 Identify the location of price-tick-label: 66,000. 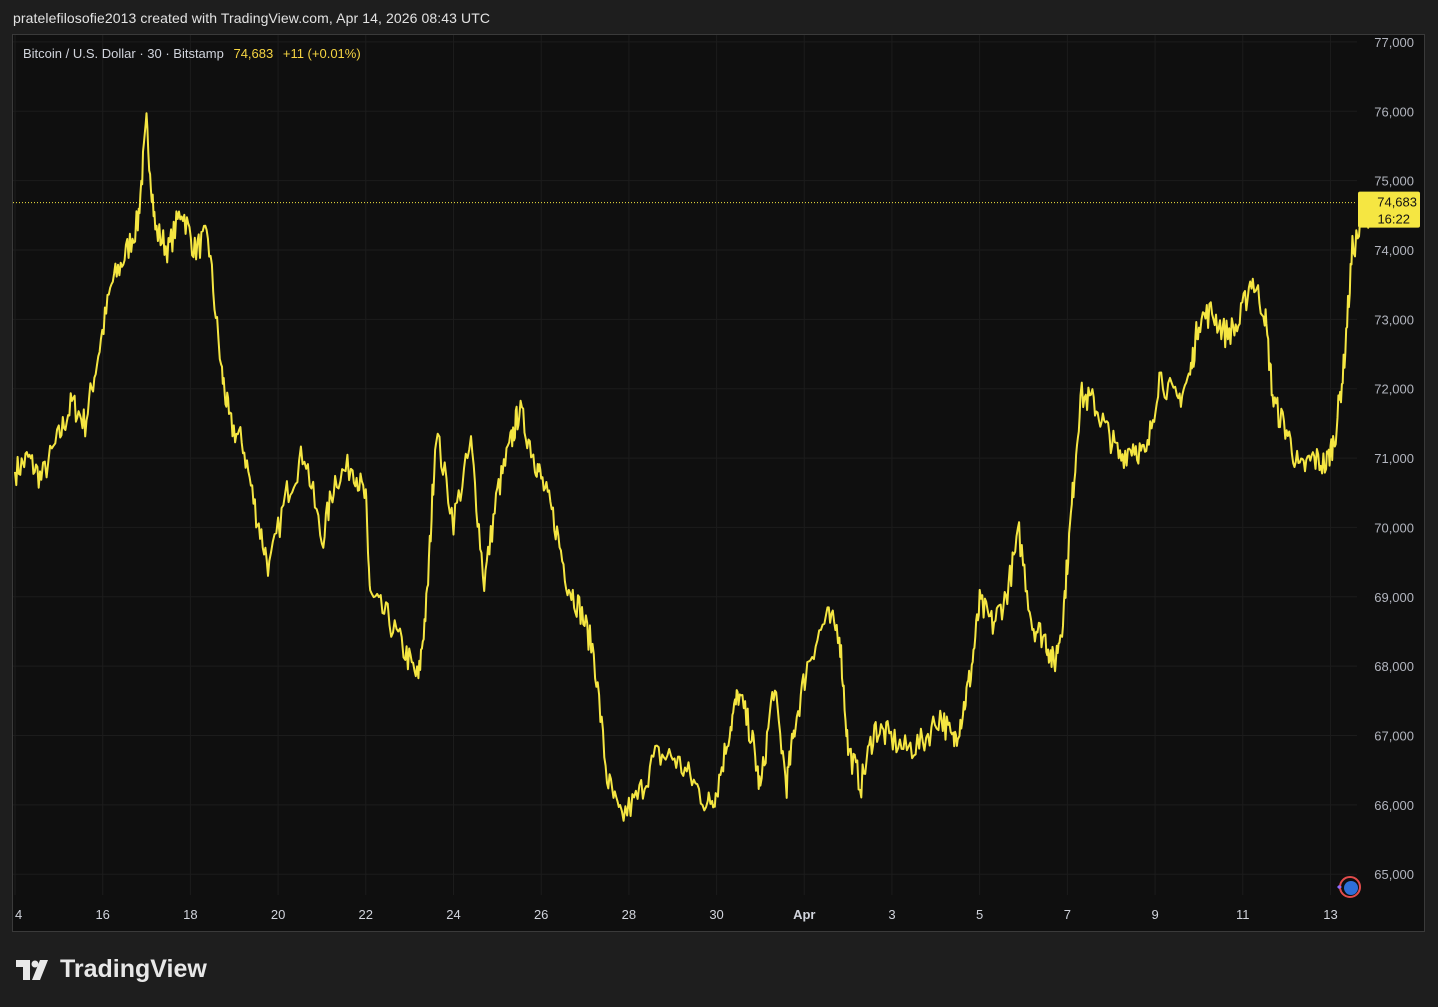
(1394, 805).